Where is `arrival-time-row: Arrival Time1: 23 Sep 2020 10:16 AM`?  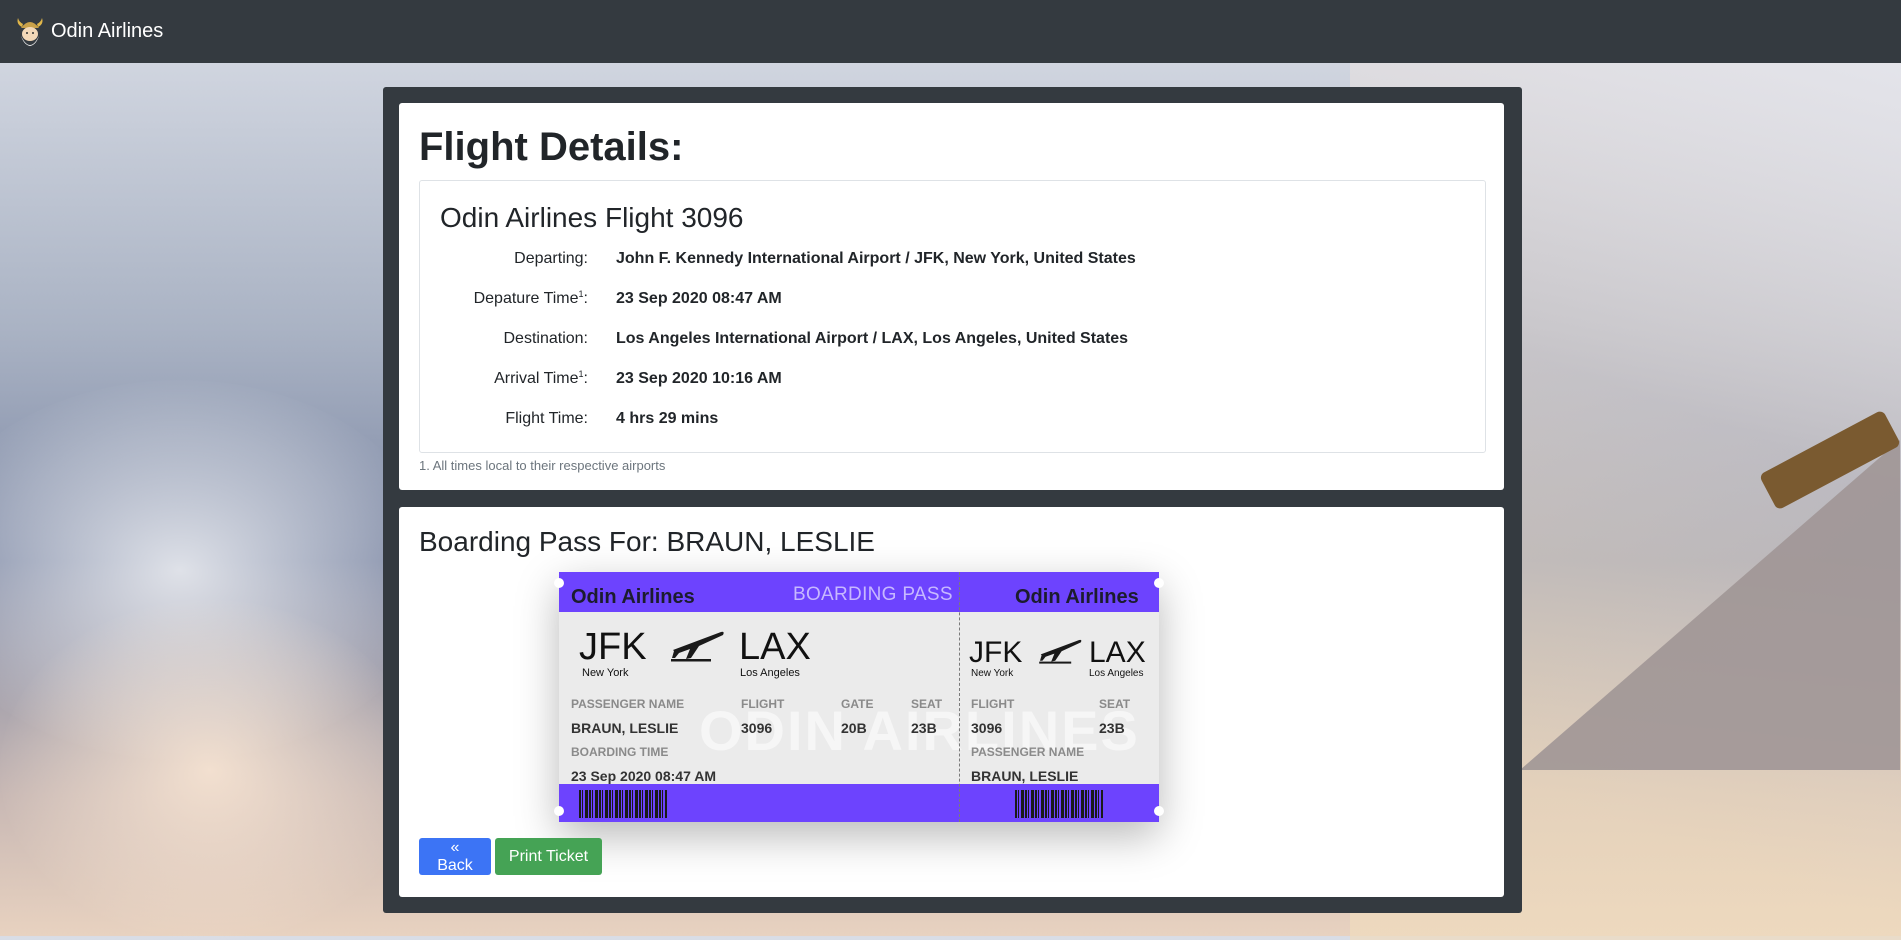 arrival-time-row: Arrival Time1: 23 Sep 2020 10:16 AM is located at coordinates (952, 379).